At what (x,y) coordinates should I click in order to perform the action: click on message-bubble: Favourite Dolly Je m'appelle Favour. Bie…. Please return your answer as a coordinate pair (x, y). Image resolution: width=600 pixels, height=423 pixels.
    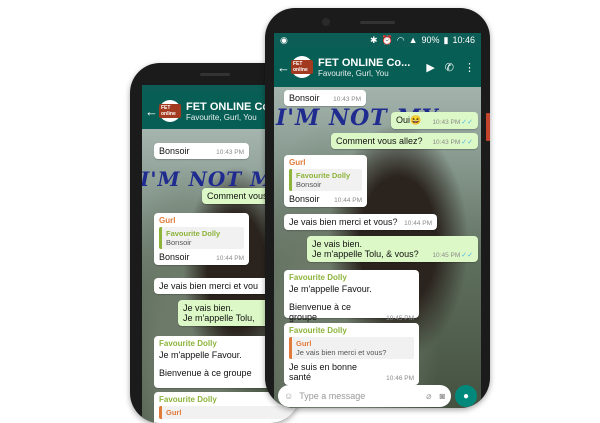
    Looking at the image, I should click on (351, 296).